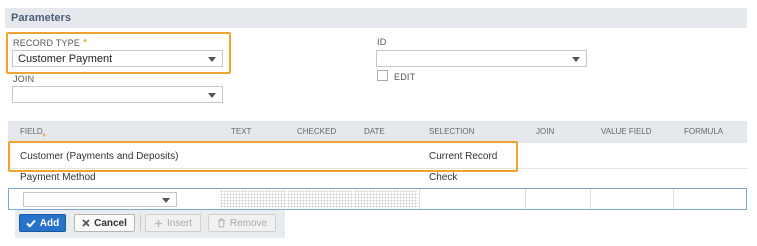 The width and height of the screenshot is (757, 246). What do you see at coordinates (386, 199) in the screenshot?
I see `disabled-cell-date` at bounding box center [386, 199].